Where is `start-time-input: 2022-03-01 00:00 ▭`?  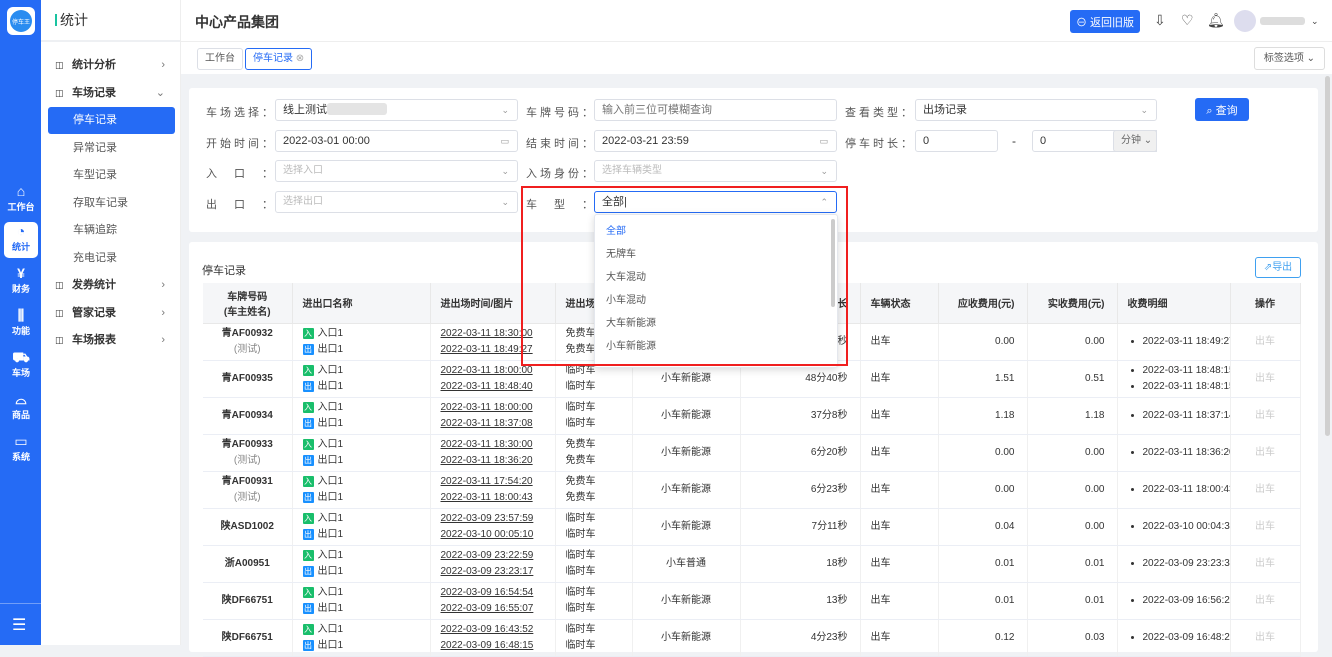
start-time-input: 2022-03-01 00:00 ▭ is located at coordinates (396, 141).